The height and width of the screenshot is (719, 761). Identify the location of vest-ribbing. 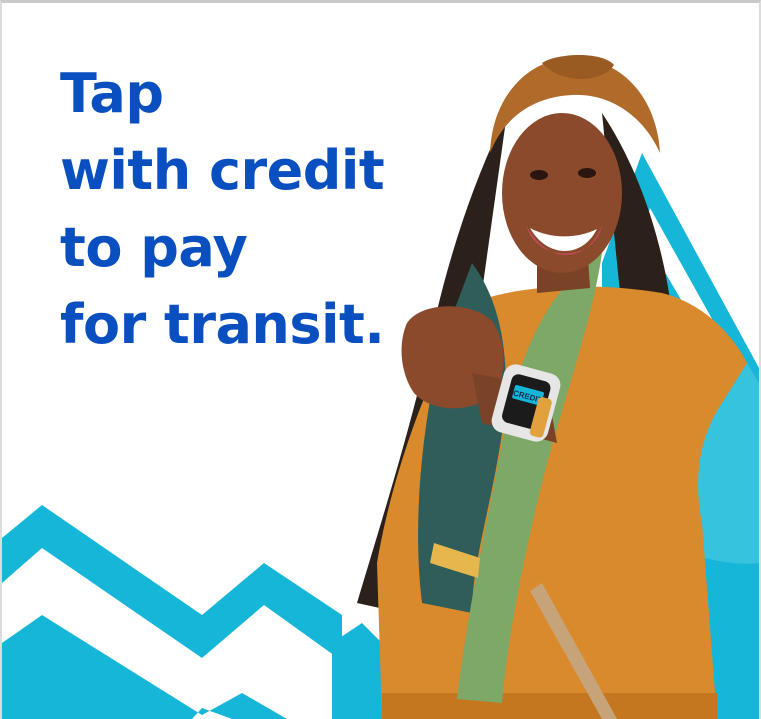
(549, 706).